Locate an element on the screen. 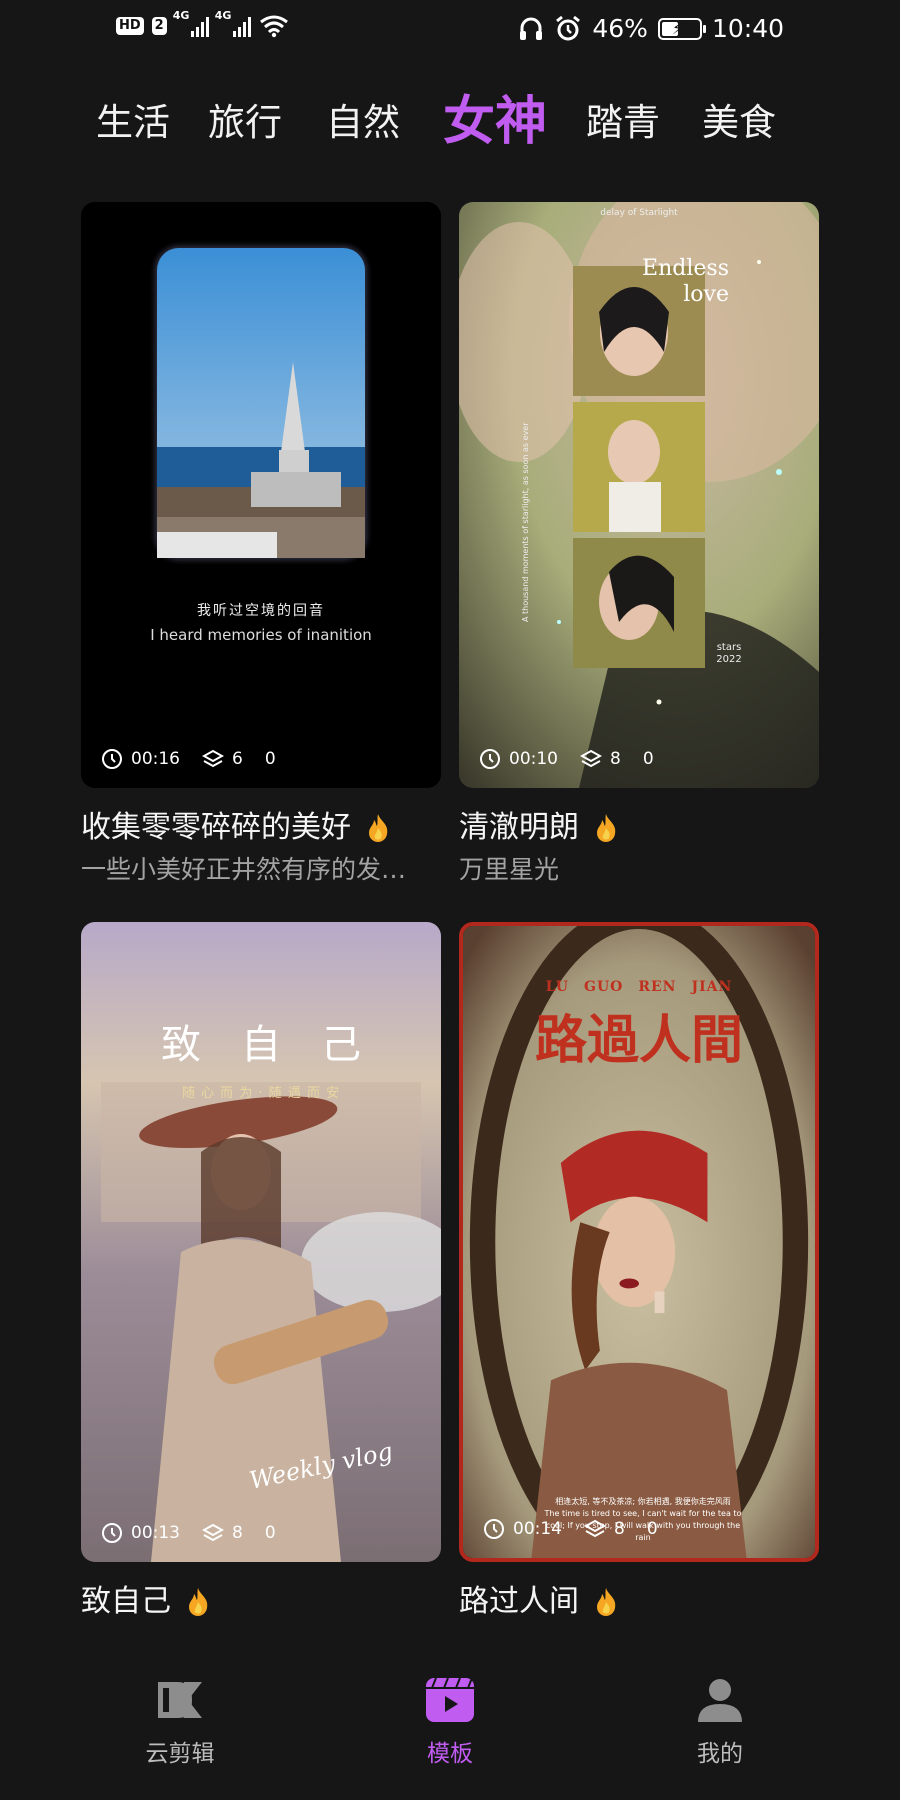 This screenshot has height=1800, width=900. nav-label: 模板 is located at coordinates (450, 1754).